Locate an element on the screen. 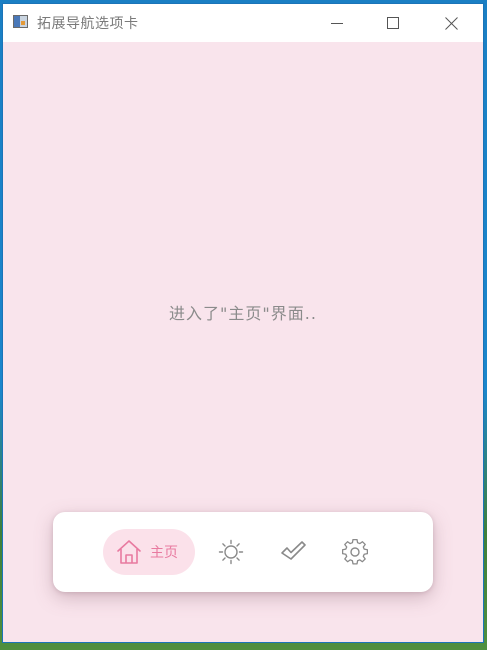 The width and height of the screenshot is (487, 650). close-icon is located at coordinates (451, 23).